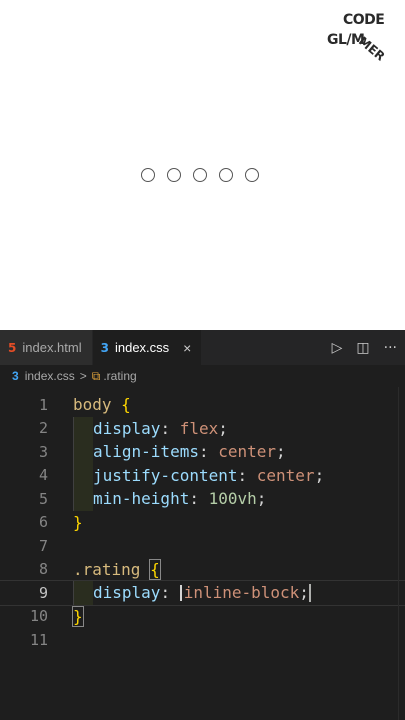 The image size is (405, 720). I want to click on css-selector: .rating, so click(107, 569).